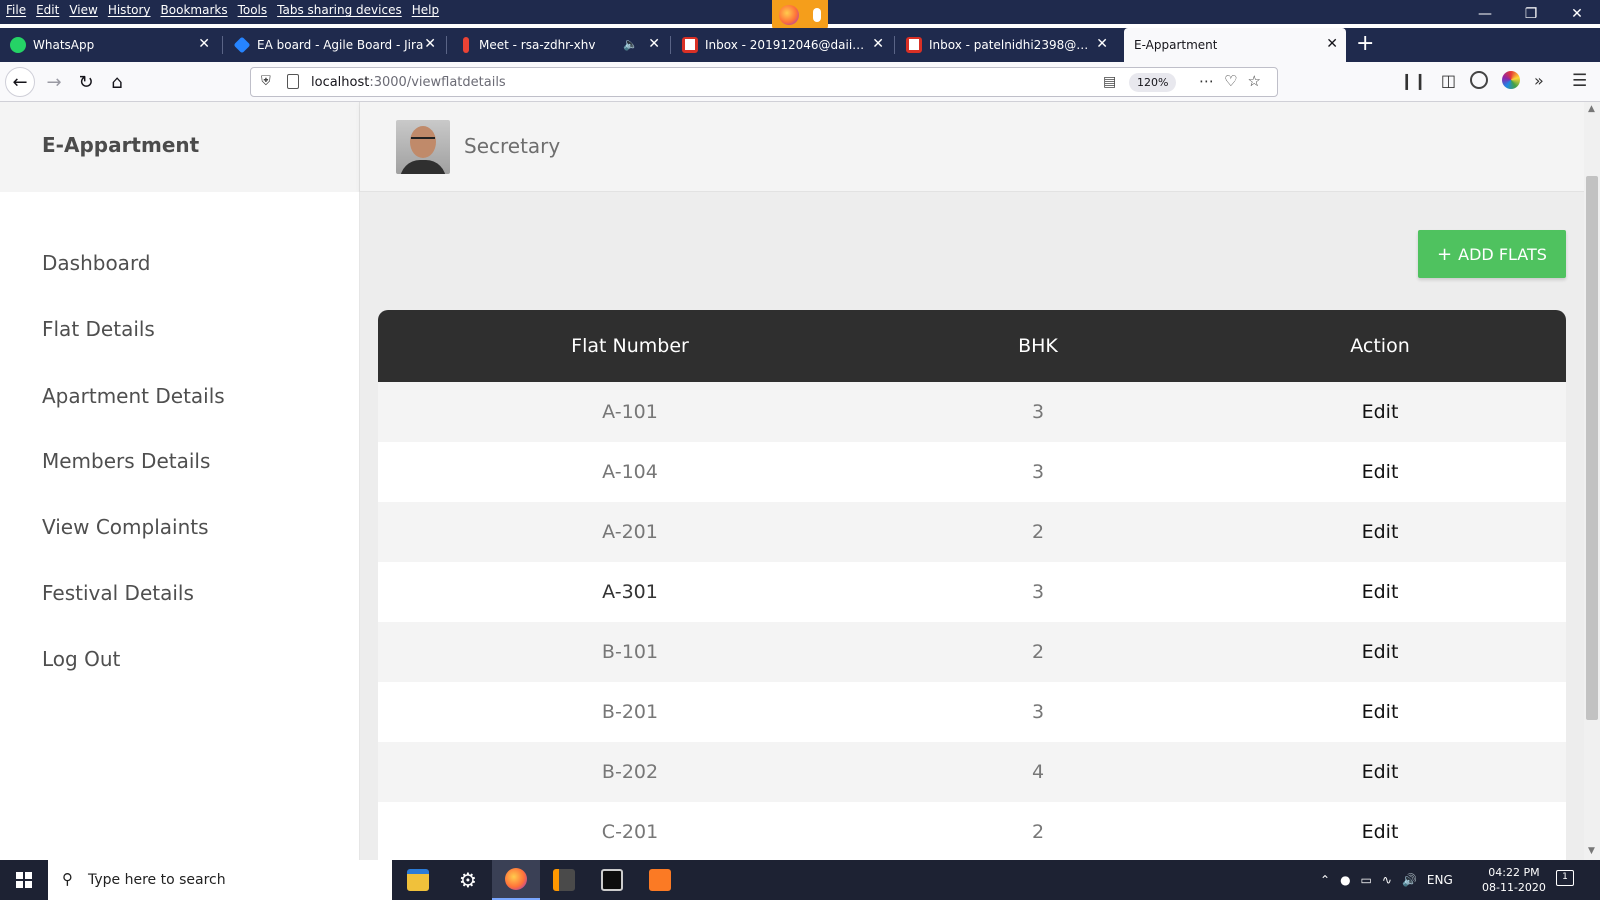  Describe the element at coordinates (1365, 43) in the screenshot. I see `new-tab-icon: +` at that location.